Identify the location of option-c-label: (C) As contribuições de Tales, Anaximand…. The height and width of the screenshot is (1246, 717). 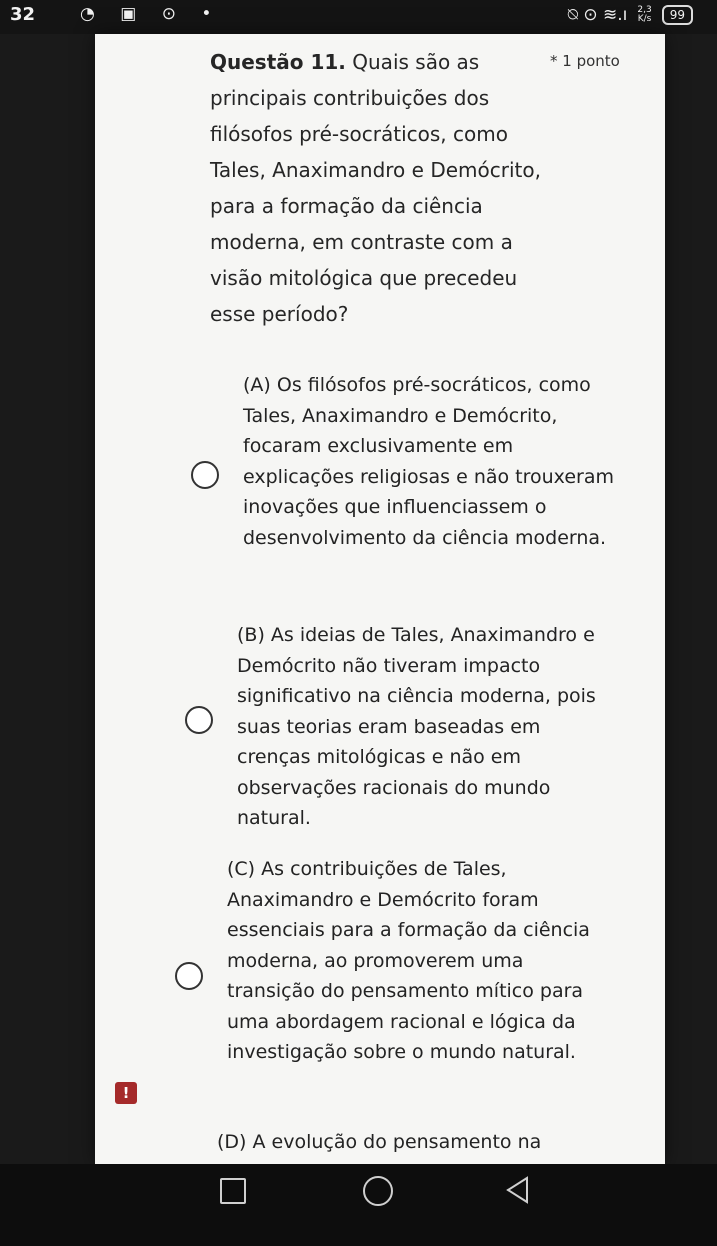
(408, 960).